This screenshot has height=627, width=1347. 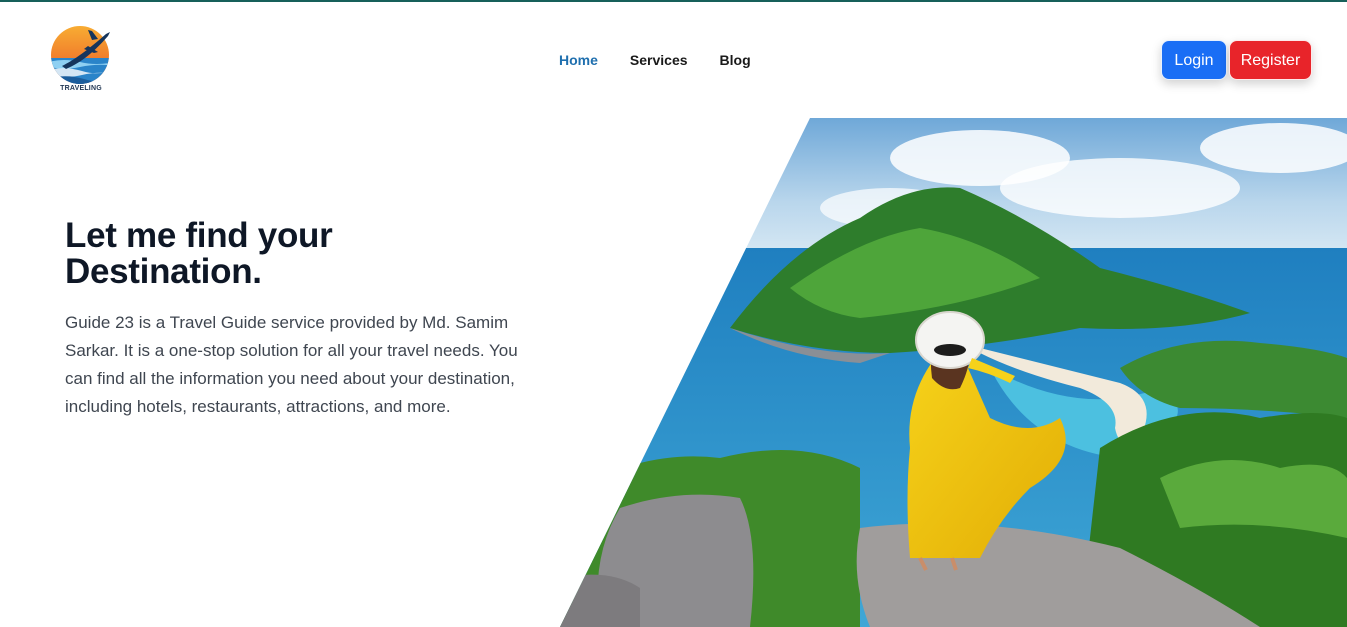 What do you see at coordinates (80, 55) in the screenshot?
I see `airplane-sunset-icon` at bounding box center [80, 55].